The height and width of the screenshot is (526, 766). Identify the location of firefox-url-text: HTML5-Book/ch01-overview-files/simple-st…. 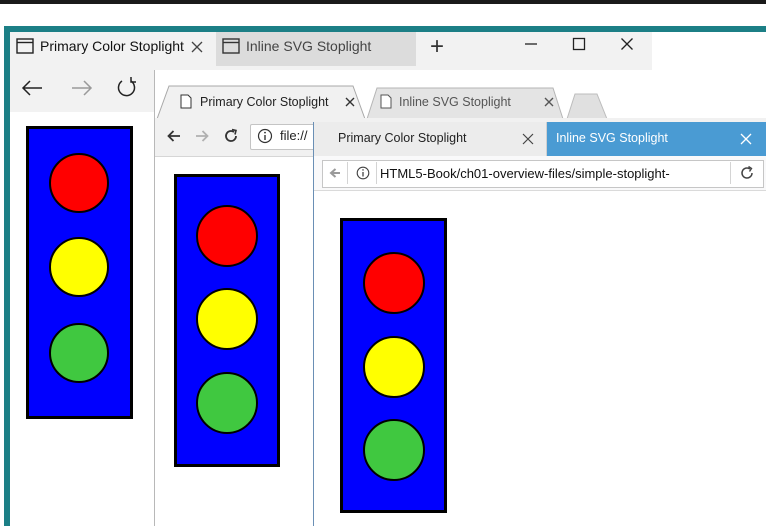
(525, 173).